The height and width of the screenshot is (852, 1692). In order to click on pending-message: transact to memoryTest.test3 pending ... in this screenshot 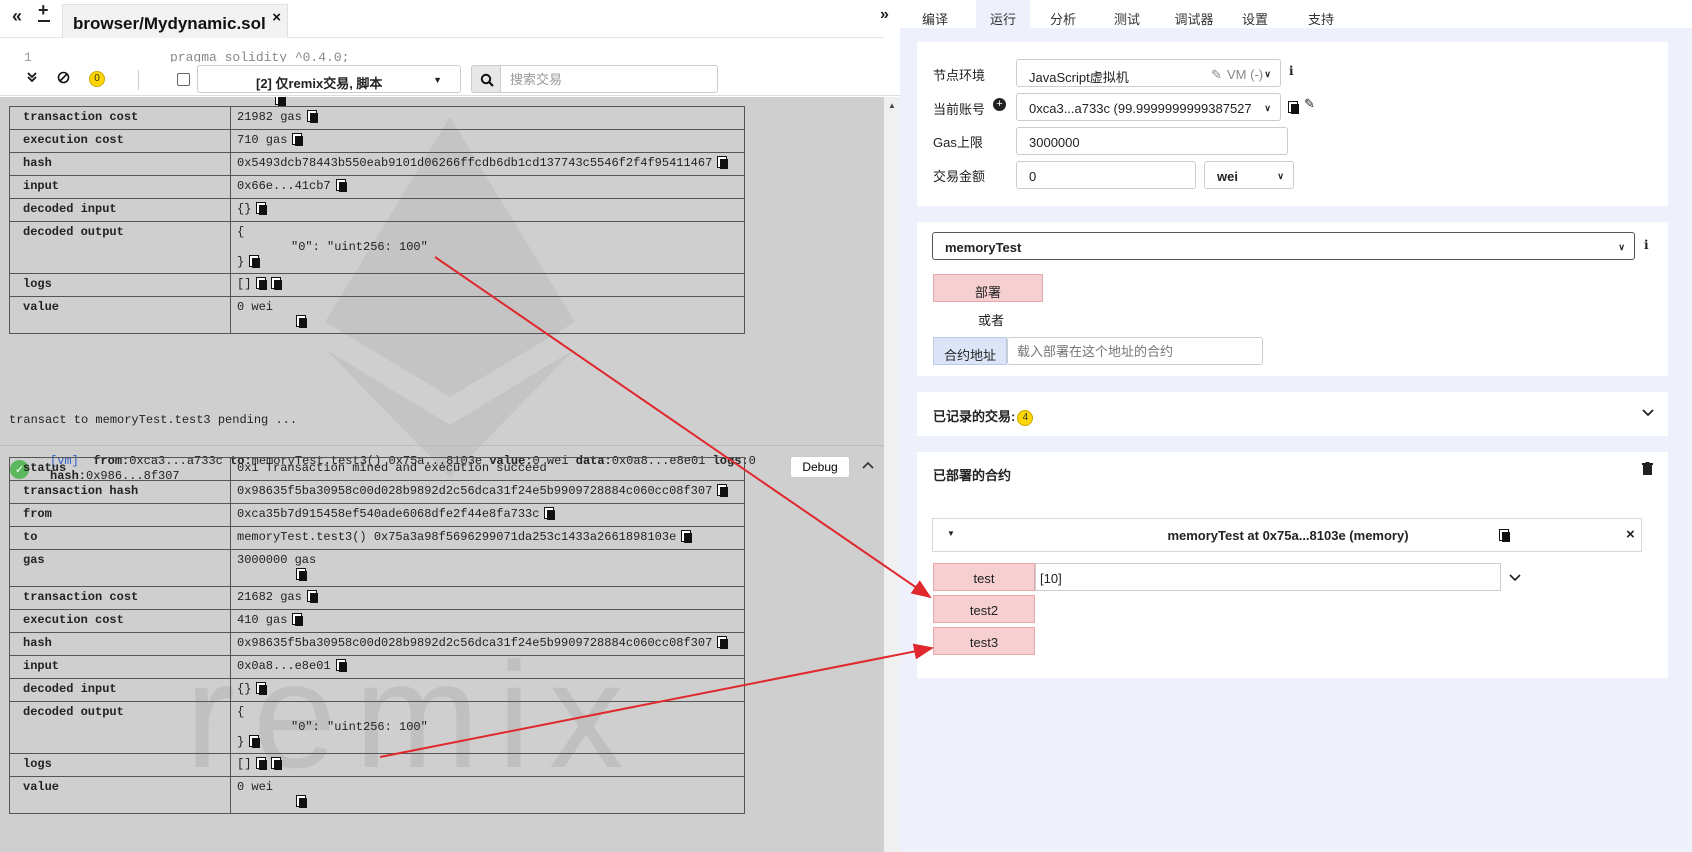, I will do `click(153, 420)`.